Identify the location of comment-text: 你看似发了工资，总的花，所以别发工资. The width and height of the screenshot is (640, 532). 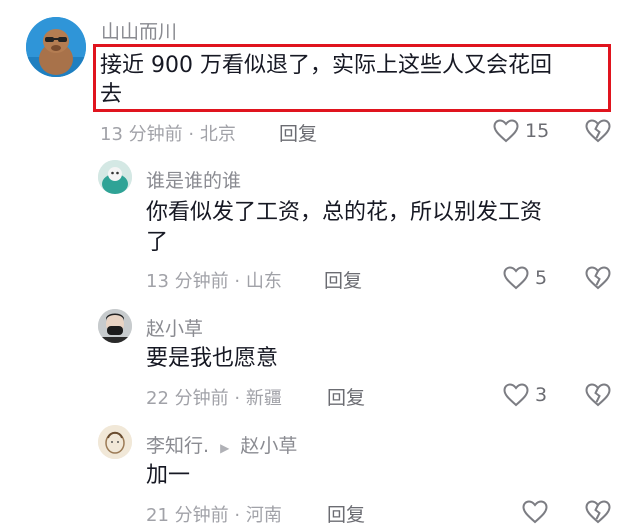
(344, 212).